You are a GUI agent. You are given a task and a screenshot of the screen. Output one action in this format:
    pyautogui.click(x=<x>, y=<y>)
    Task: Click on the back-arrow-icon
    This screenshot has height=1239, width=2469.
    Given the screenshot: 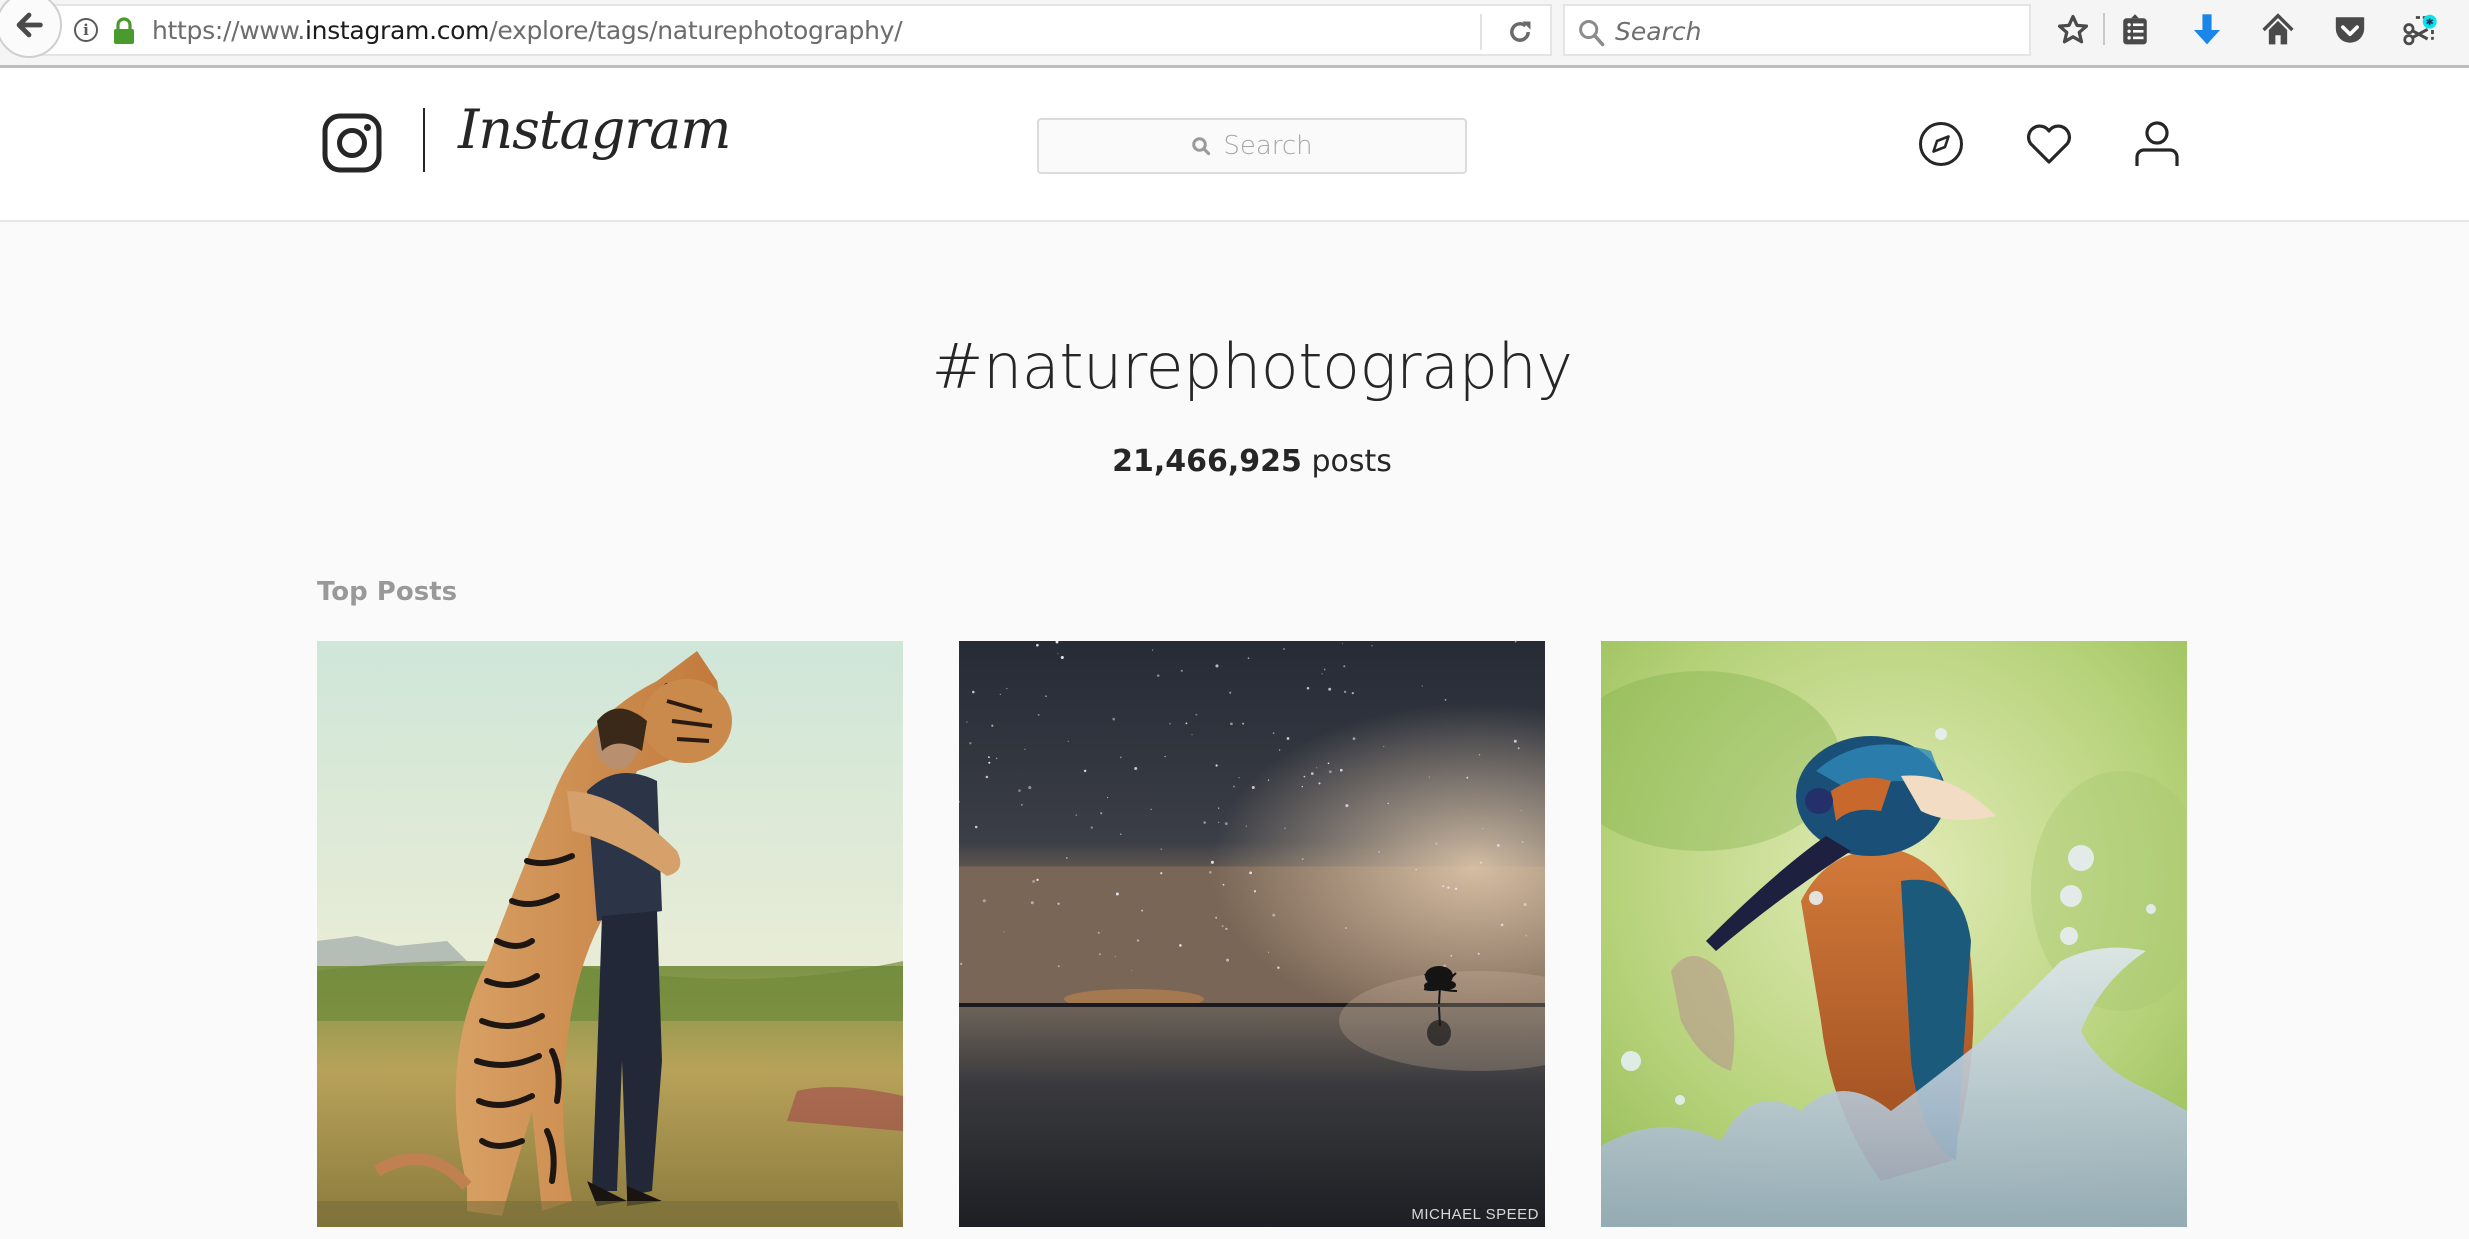 What is the action you would take?
    pyautogui.click(x=29, y=25)
    